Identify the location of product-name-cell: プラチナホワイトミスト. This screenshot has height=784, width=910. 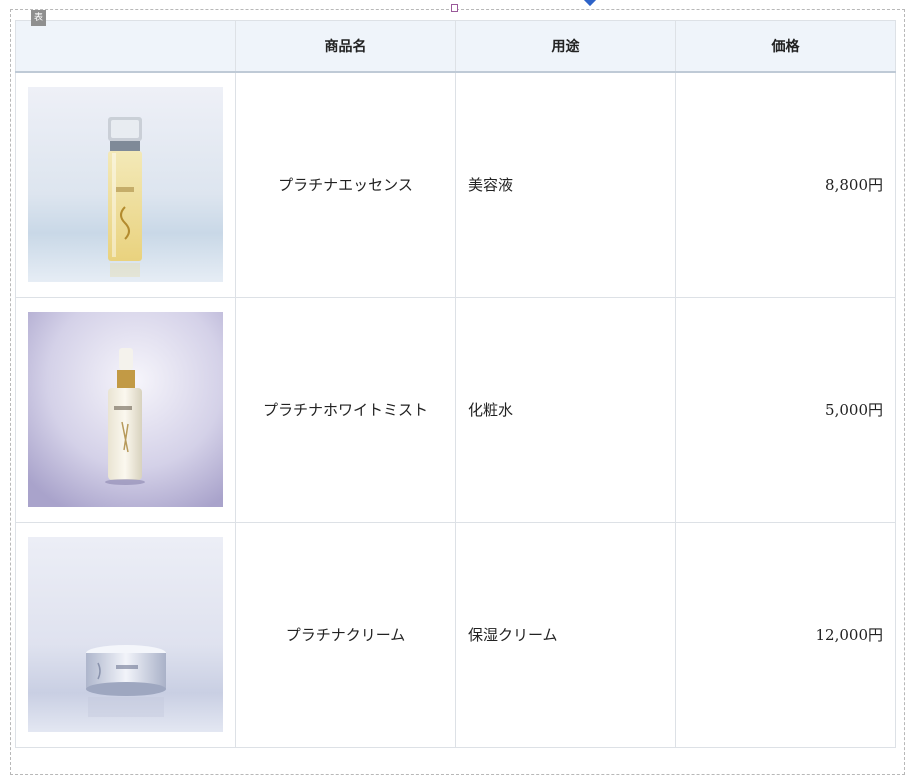
(345, 409).